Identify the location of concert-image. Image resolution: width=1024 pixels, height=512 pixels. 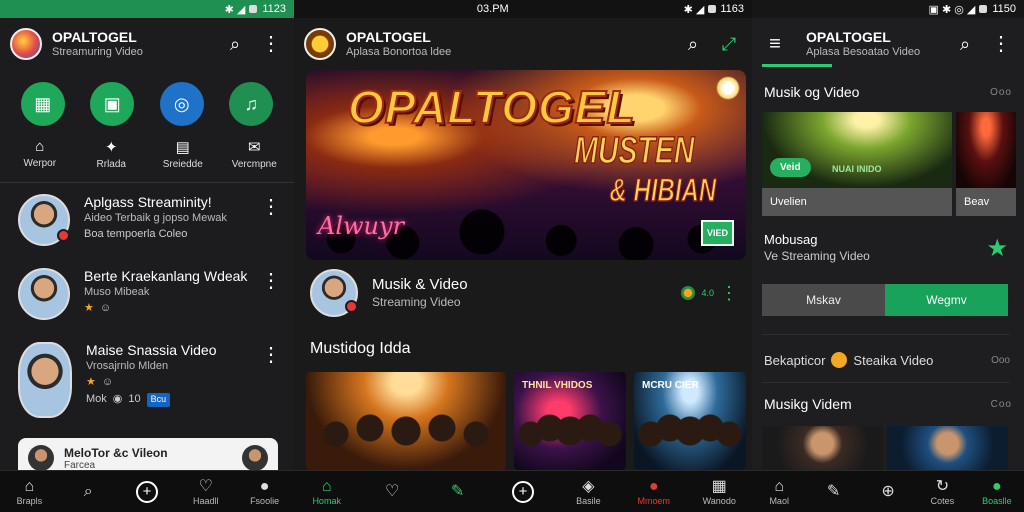
(986, 150).